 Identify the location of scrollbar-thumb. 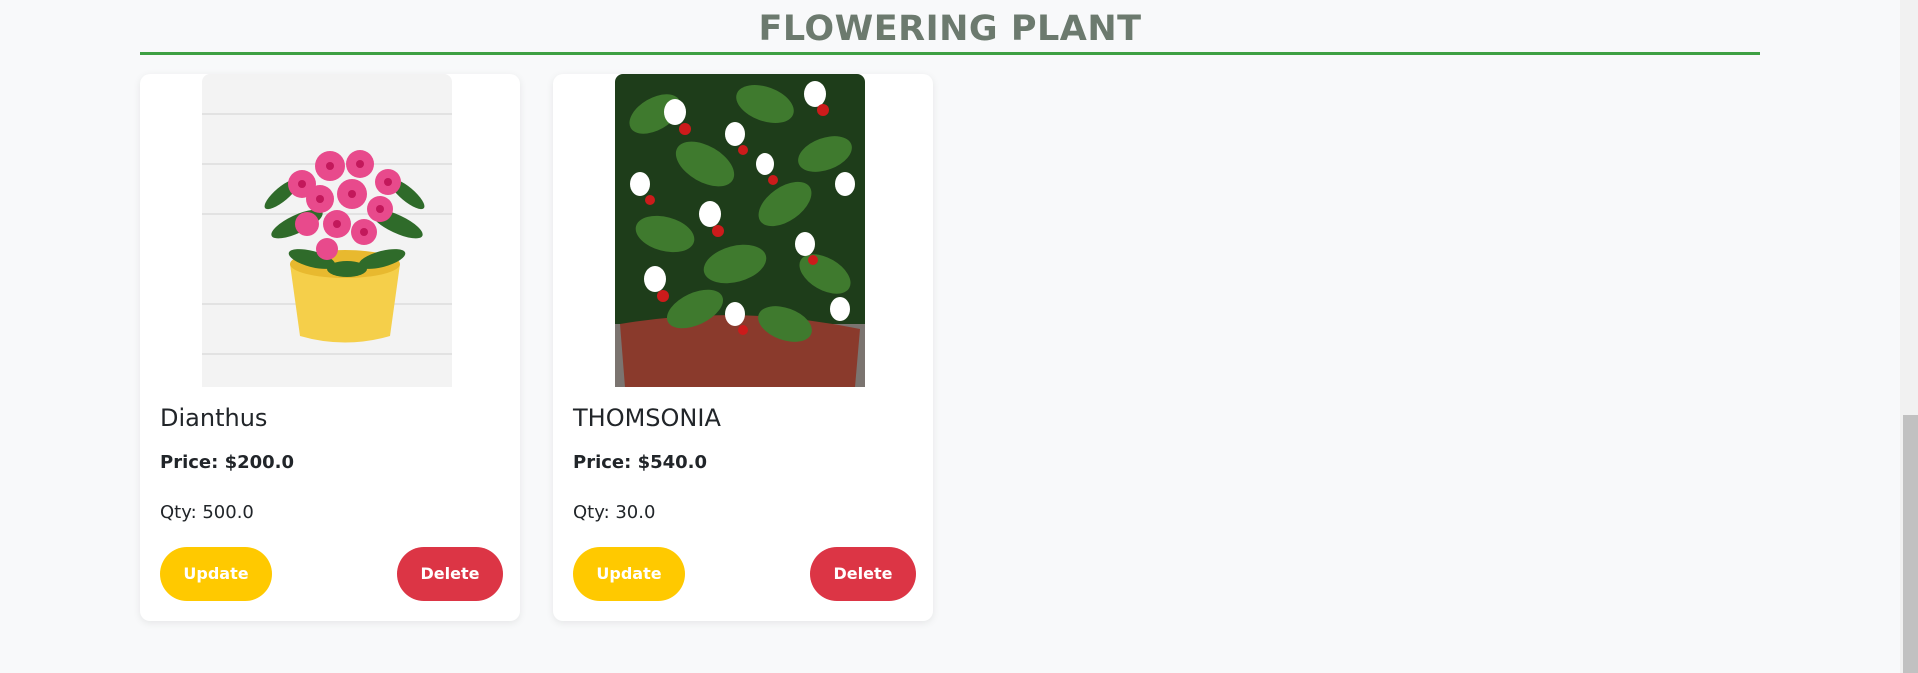
(1910, 544).